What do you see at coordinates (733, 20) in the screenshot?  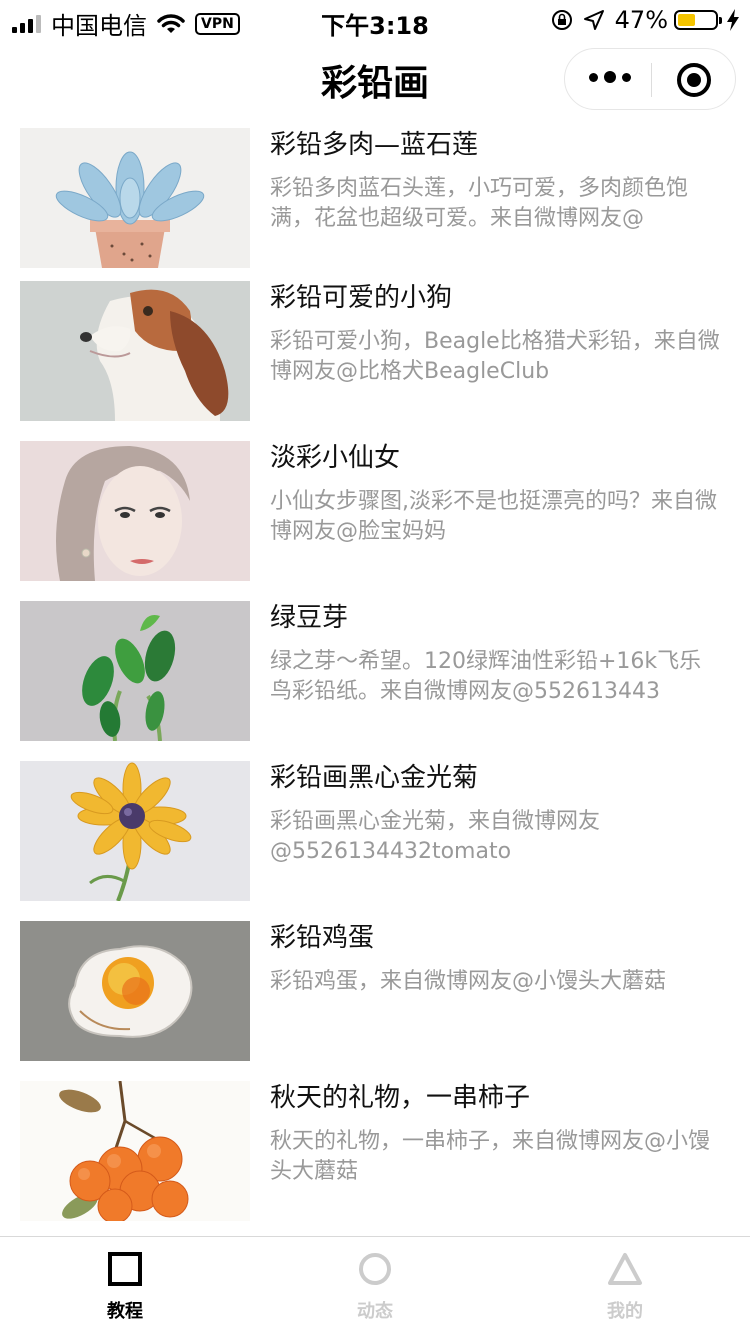 I see `charging-icon` at bounding box center [733, 20].